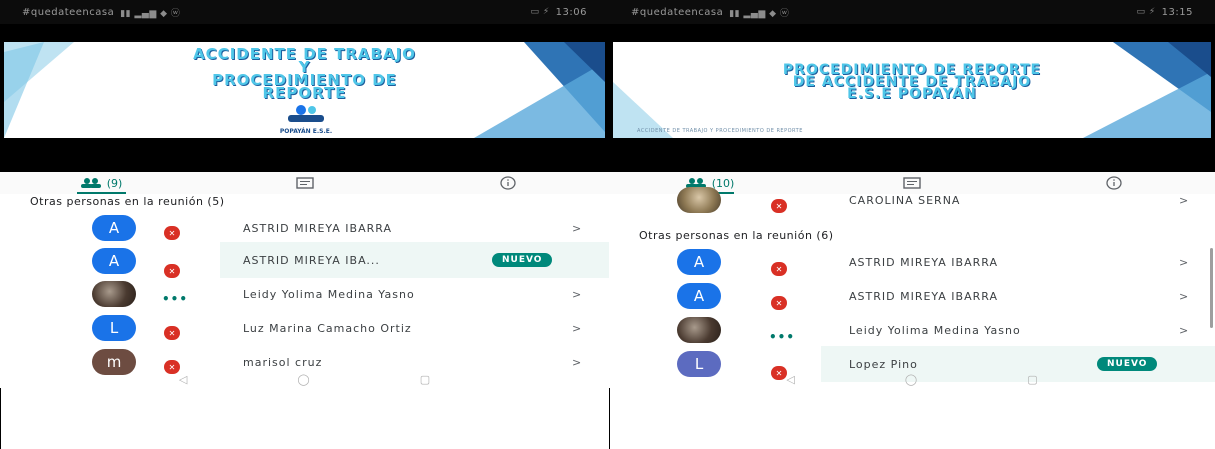  What do you see at coordinates (1177, 12) in the screenshot?
I see `status-time: 13:15` at bounding box center [1177, 12].